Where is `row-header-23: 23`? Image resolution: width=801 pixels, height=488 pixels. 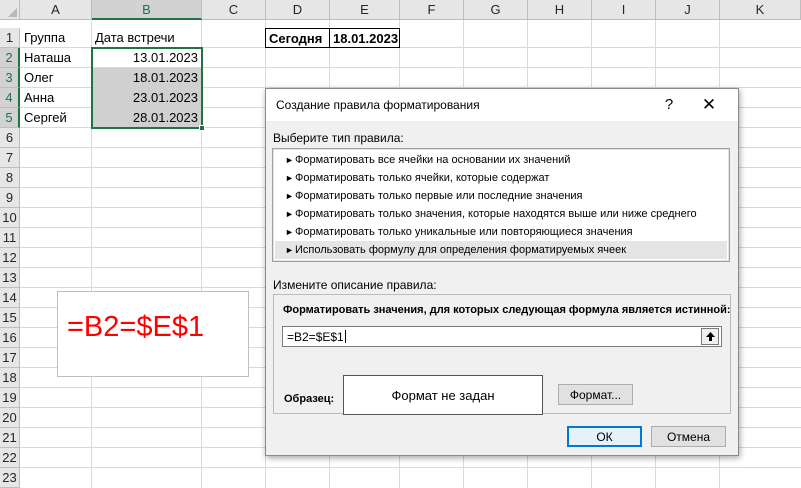 row-header-23: 23 is located at coordinates (10, 478).